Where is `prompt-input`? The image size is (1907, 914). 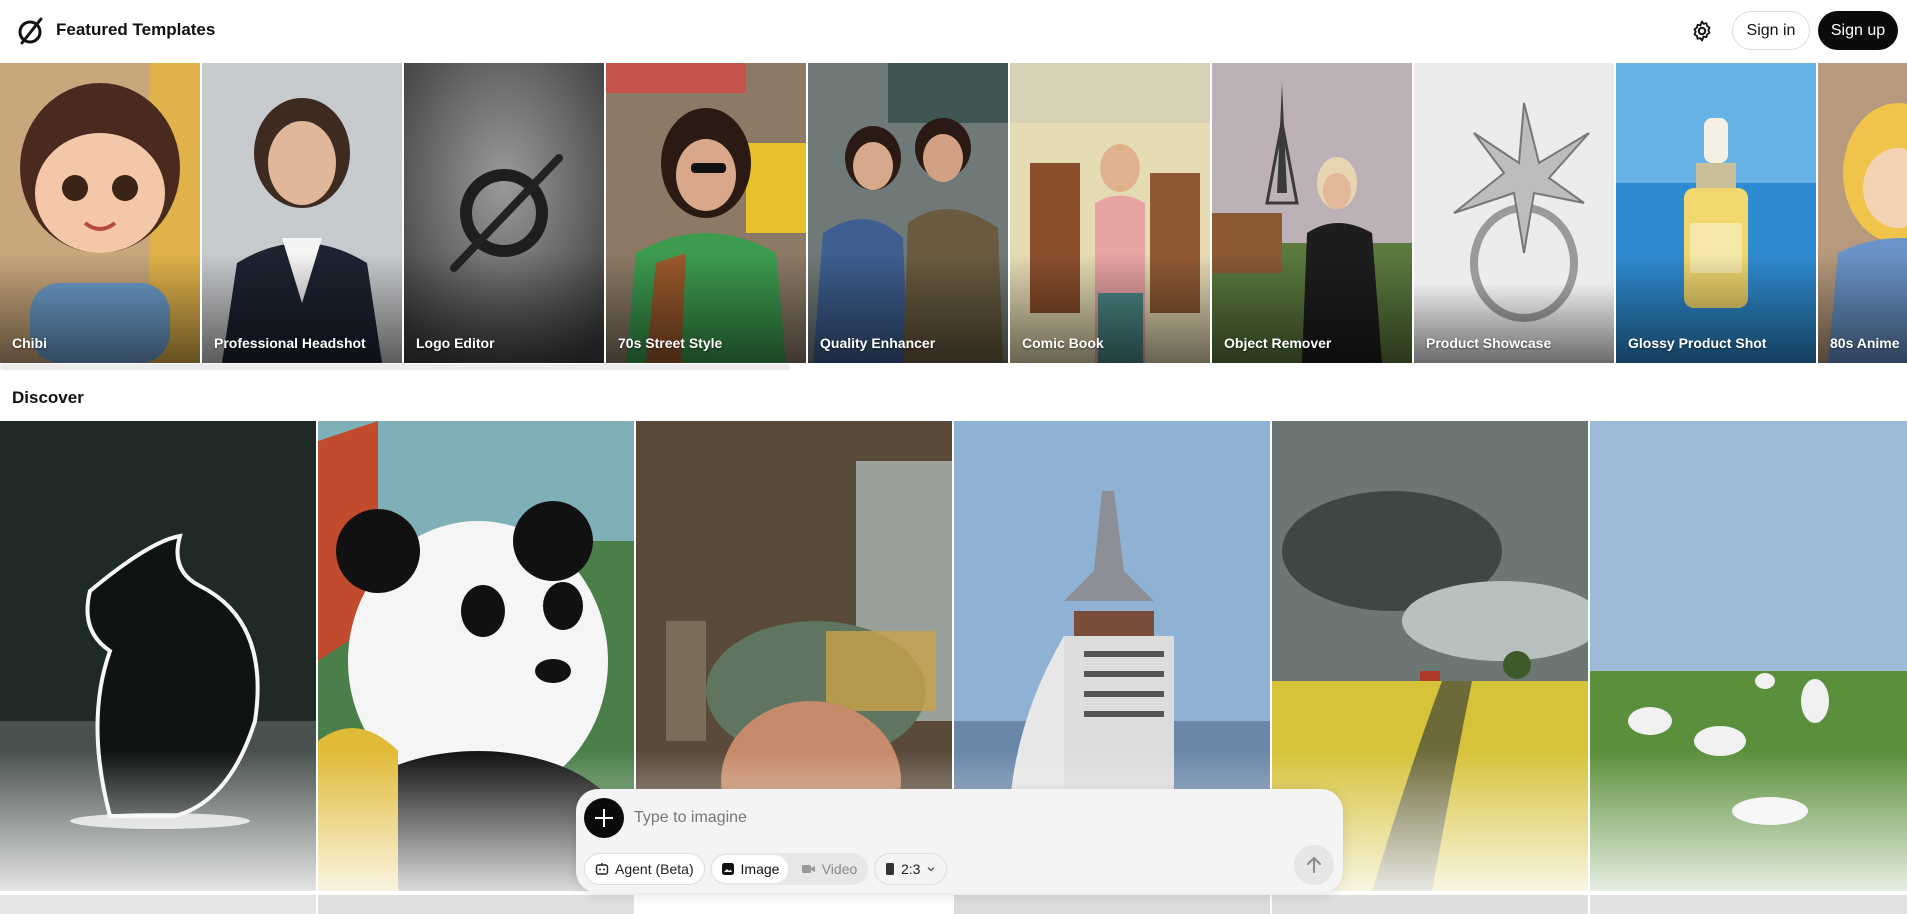 prompt-input is located at coordinates (934, 818).